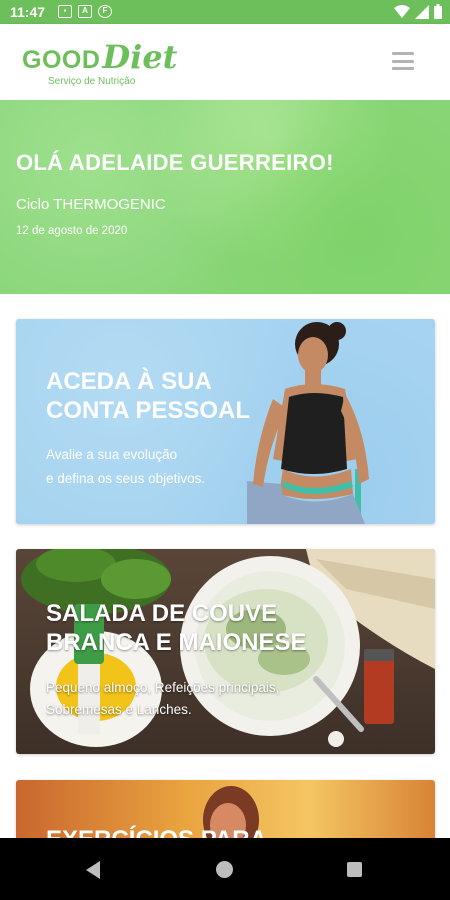 This screenshot has height=900, width=450. What do you see at coordinates (105, 11) in the screenshot?
I see `flipboard-icon: F` at bounding box center [105, 11].